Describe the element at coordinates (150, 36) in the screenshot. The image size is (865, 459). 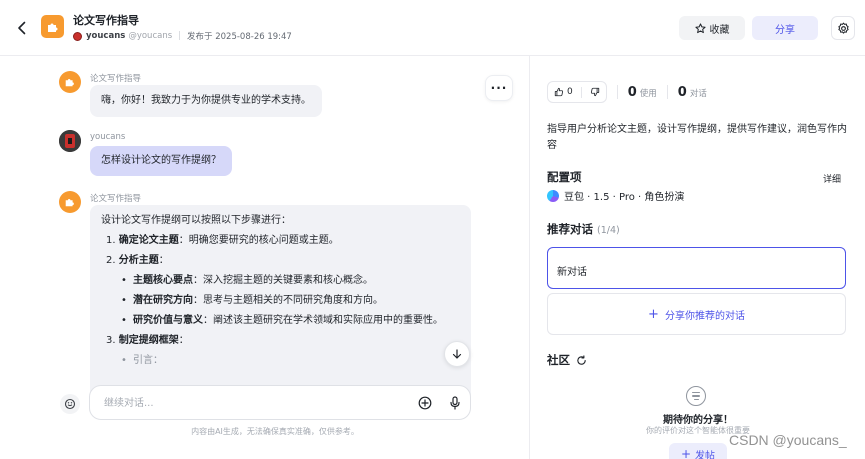
I see `author-handle: @youcans` at that location.